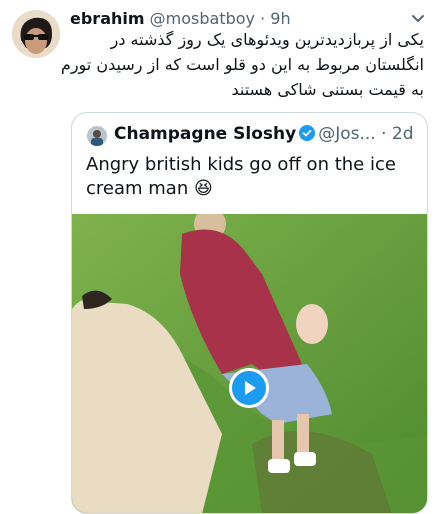  I want to click on tweet-header: ebrahim @mosbatboy · 9h, so click(180, 19).